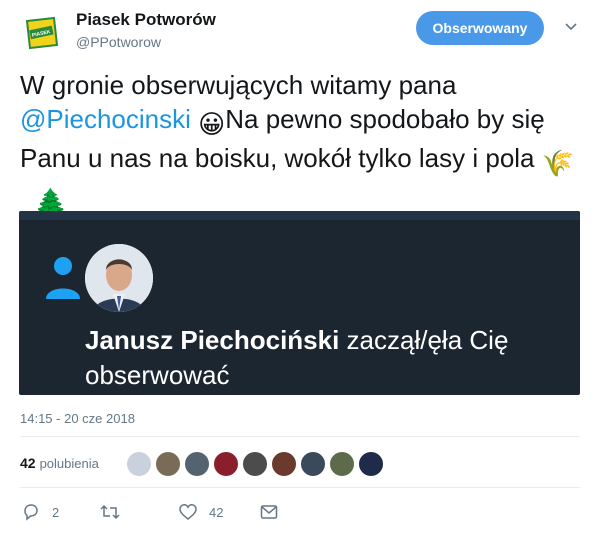  I want to click on envelope-icon, so click(269, 512).